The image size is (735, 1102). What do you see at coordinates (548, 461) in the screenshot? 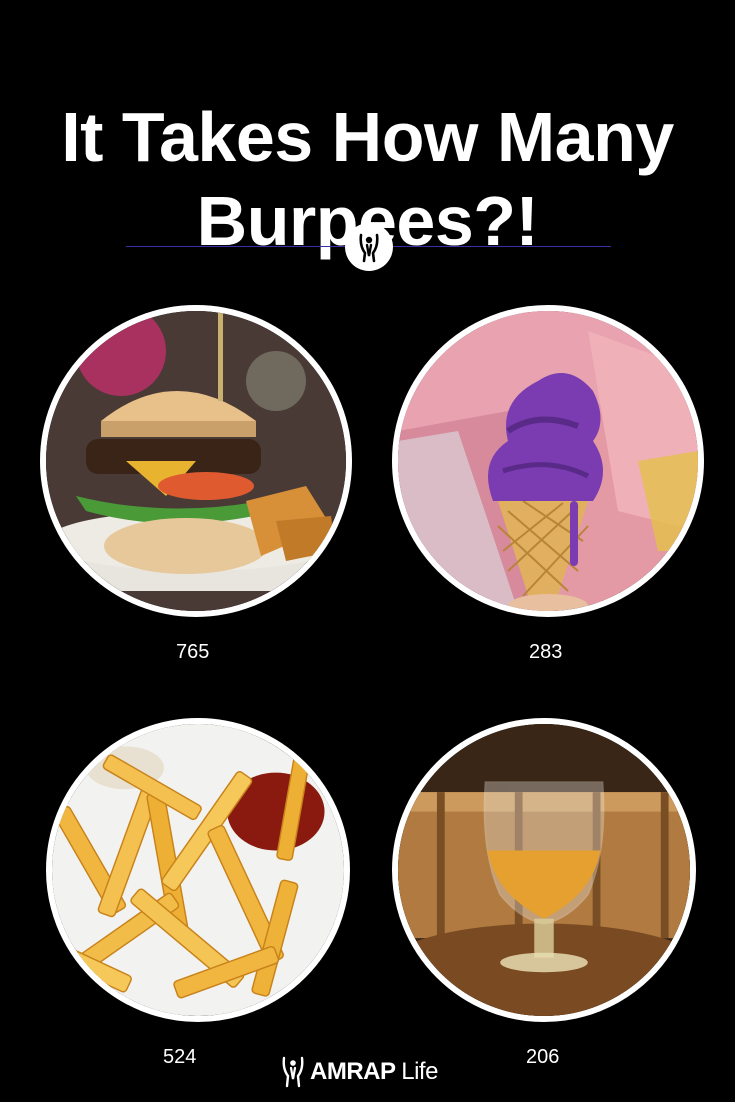
I see `ice-cream-photo` at bounding box center [548, 461].